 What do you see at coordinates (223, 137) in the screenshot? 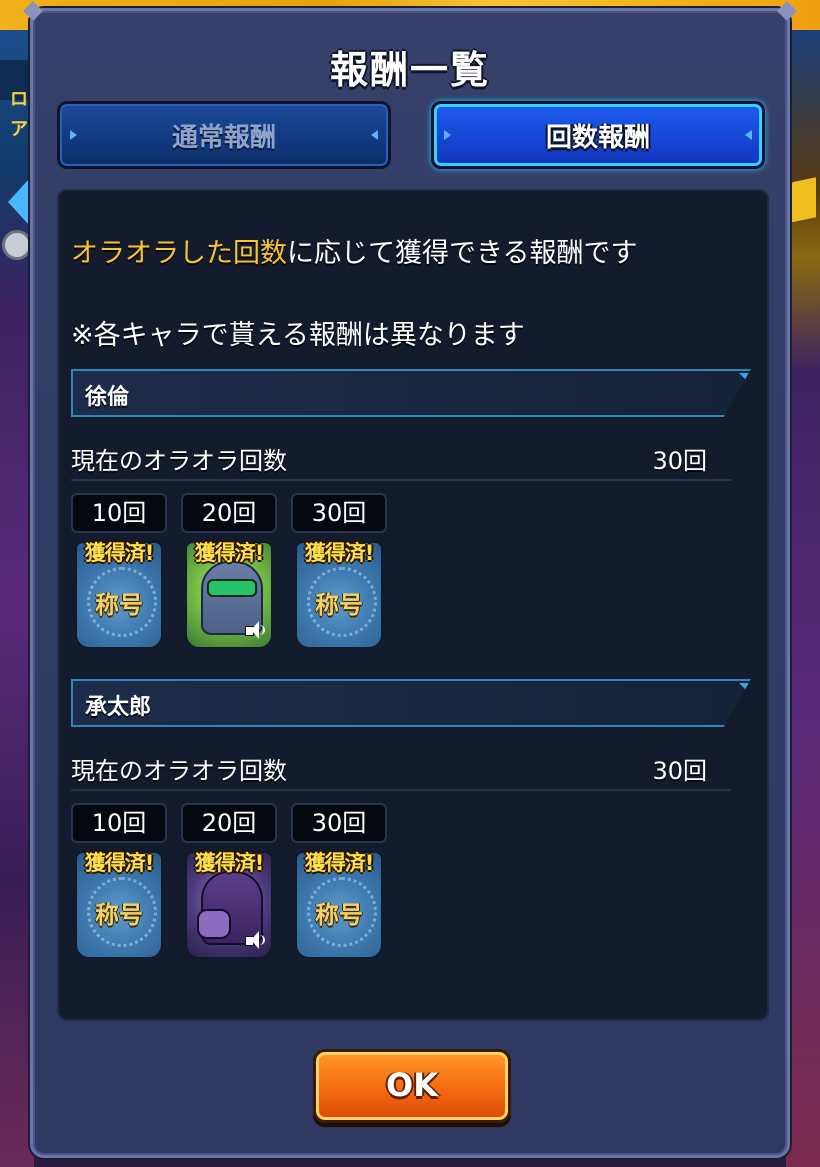
I see `tab-label: 通常報酬` at bounding box center [223, 137].